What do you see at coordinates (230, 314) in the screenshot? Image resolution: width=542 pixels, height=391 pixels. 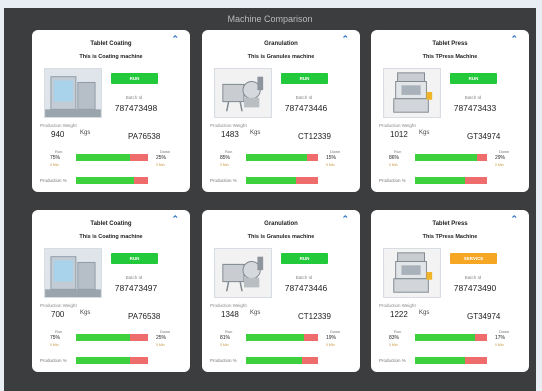 I see `production-weight-value: 1348` at bounding box center [230, 314].